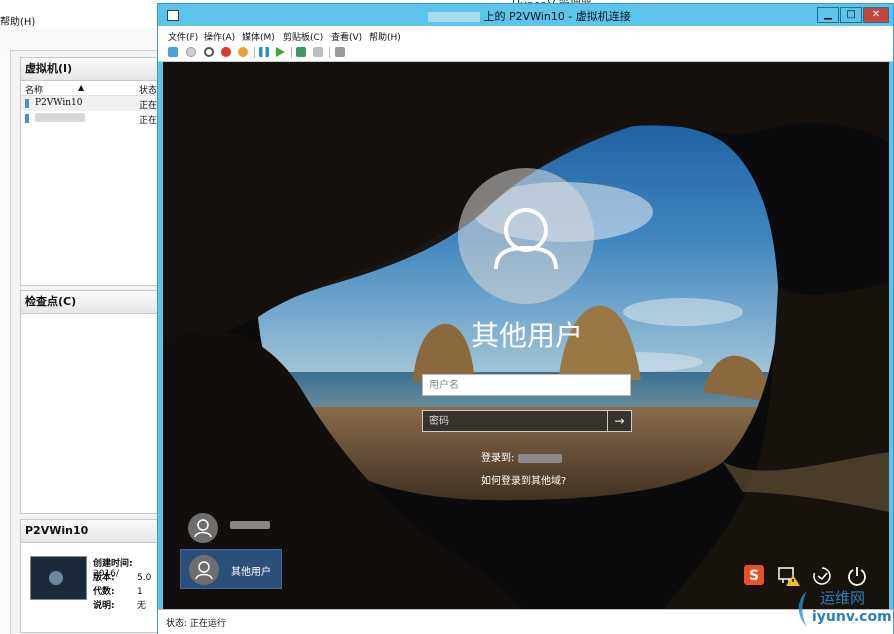  What do you see at coordinates (204, 570) in the screenshot?
I see `other-user-avatar-icon` at bounding box center [204, 570].